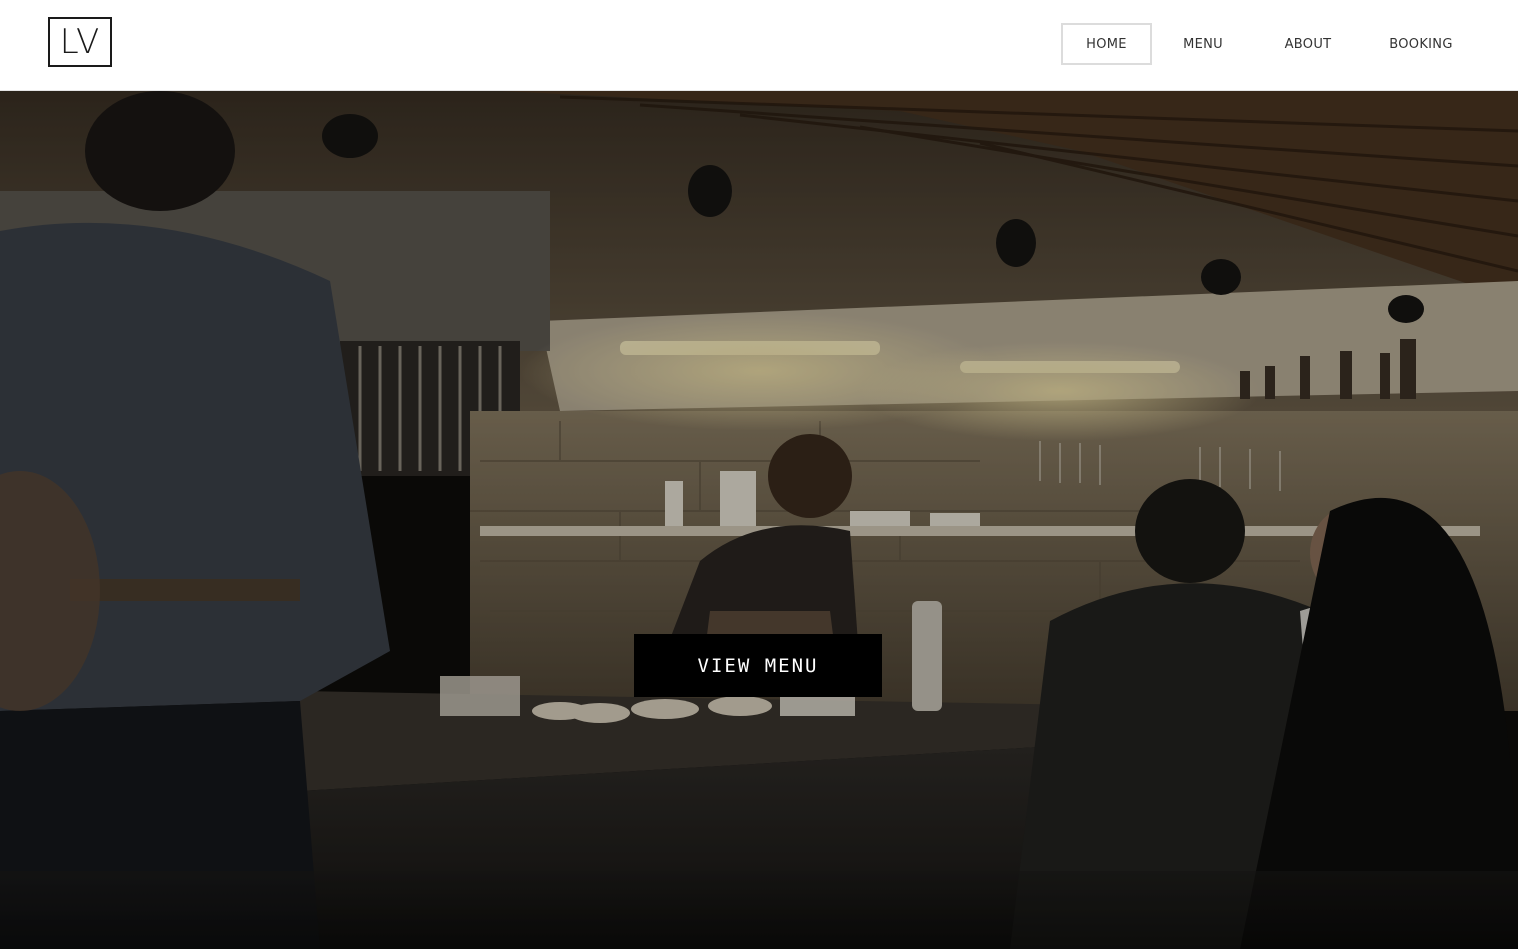 This screenshot has height=949, width=1518. I want to click on logo: LV, so click(80, 42).